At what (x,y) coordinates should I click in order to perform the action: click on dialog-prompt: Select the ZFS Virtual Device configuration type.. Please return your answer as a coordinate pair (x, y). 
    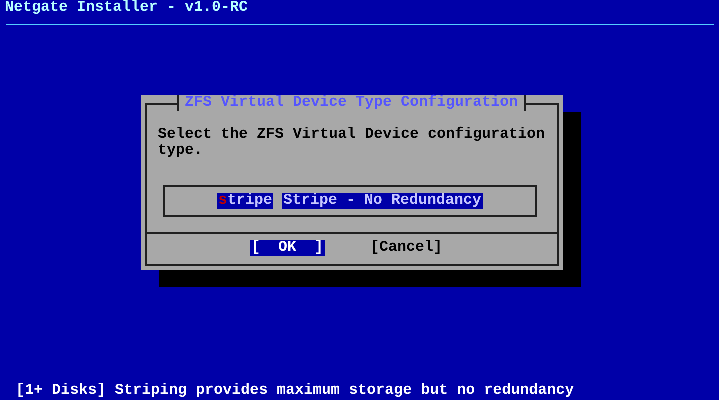
    Looking at the image, I should click on (352, 143).